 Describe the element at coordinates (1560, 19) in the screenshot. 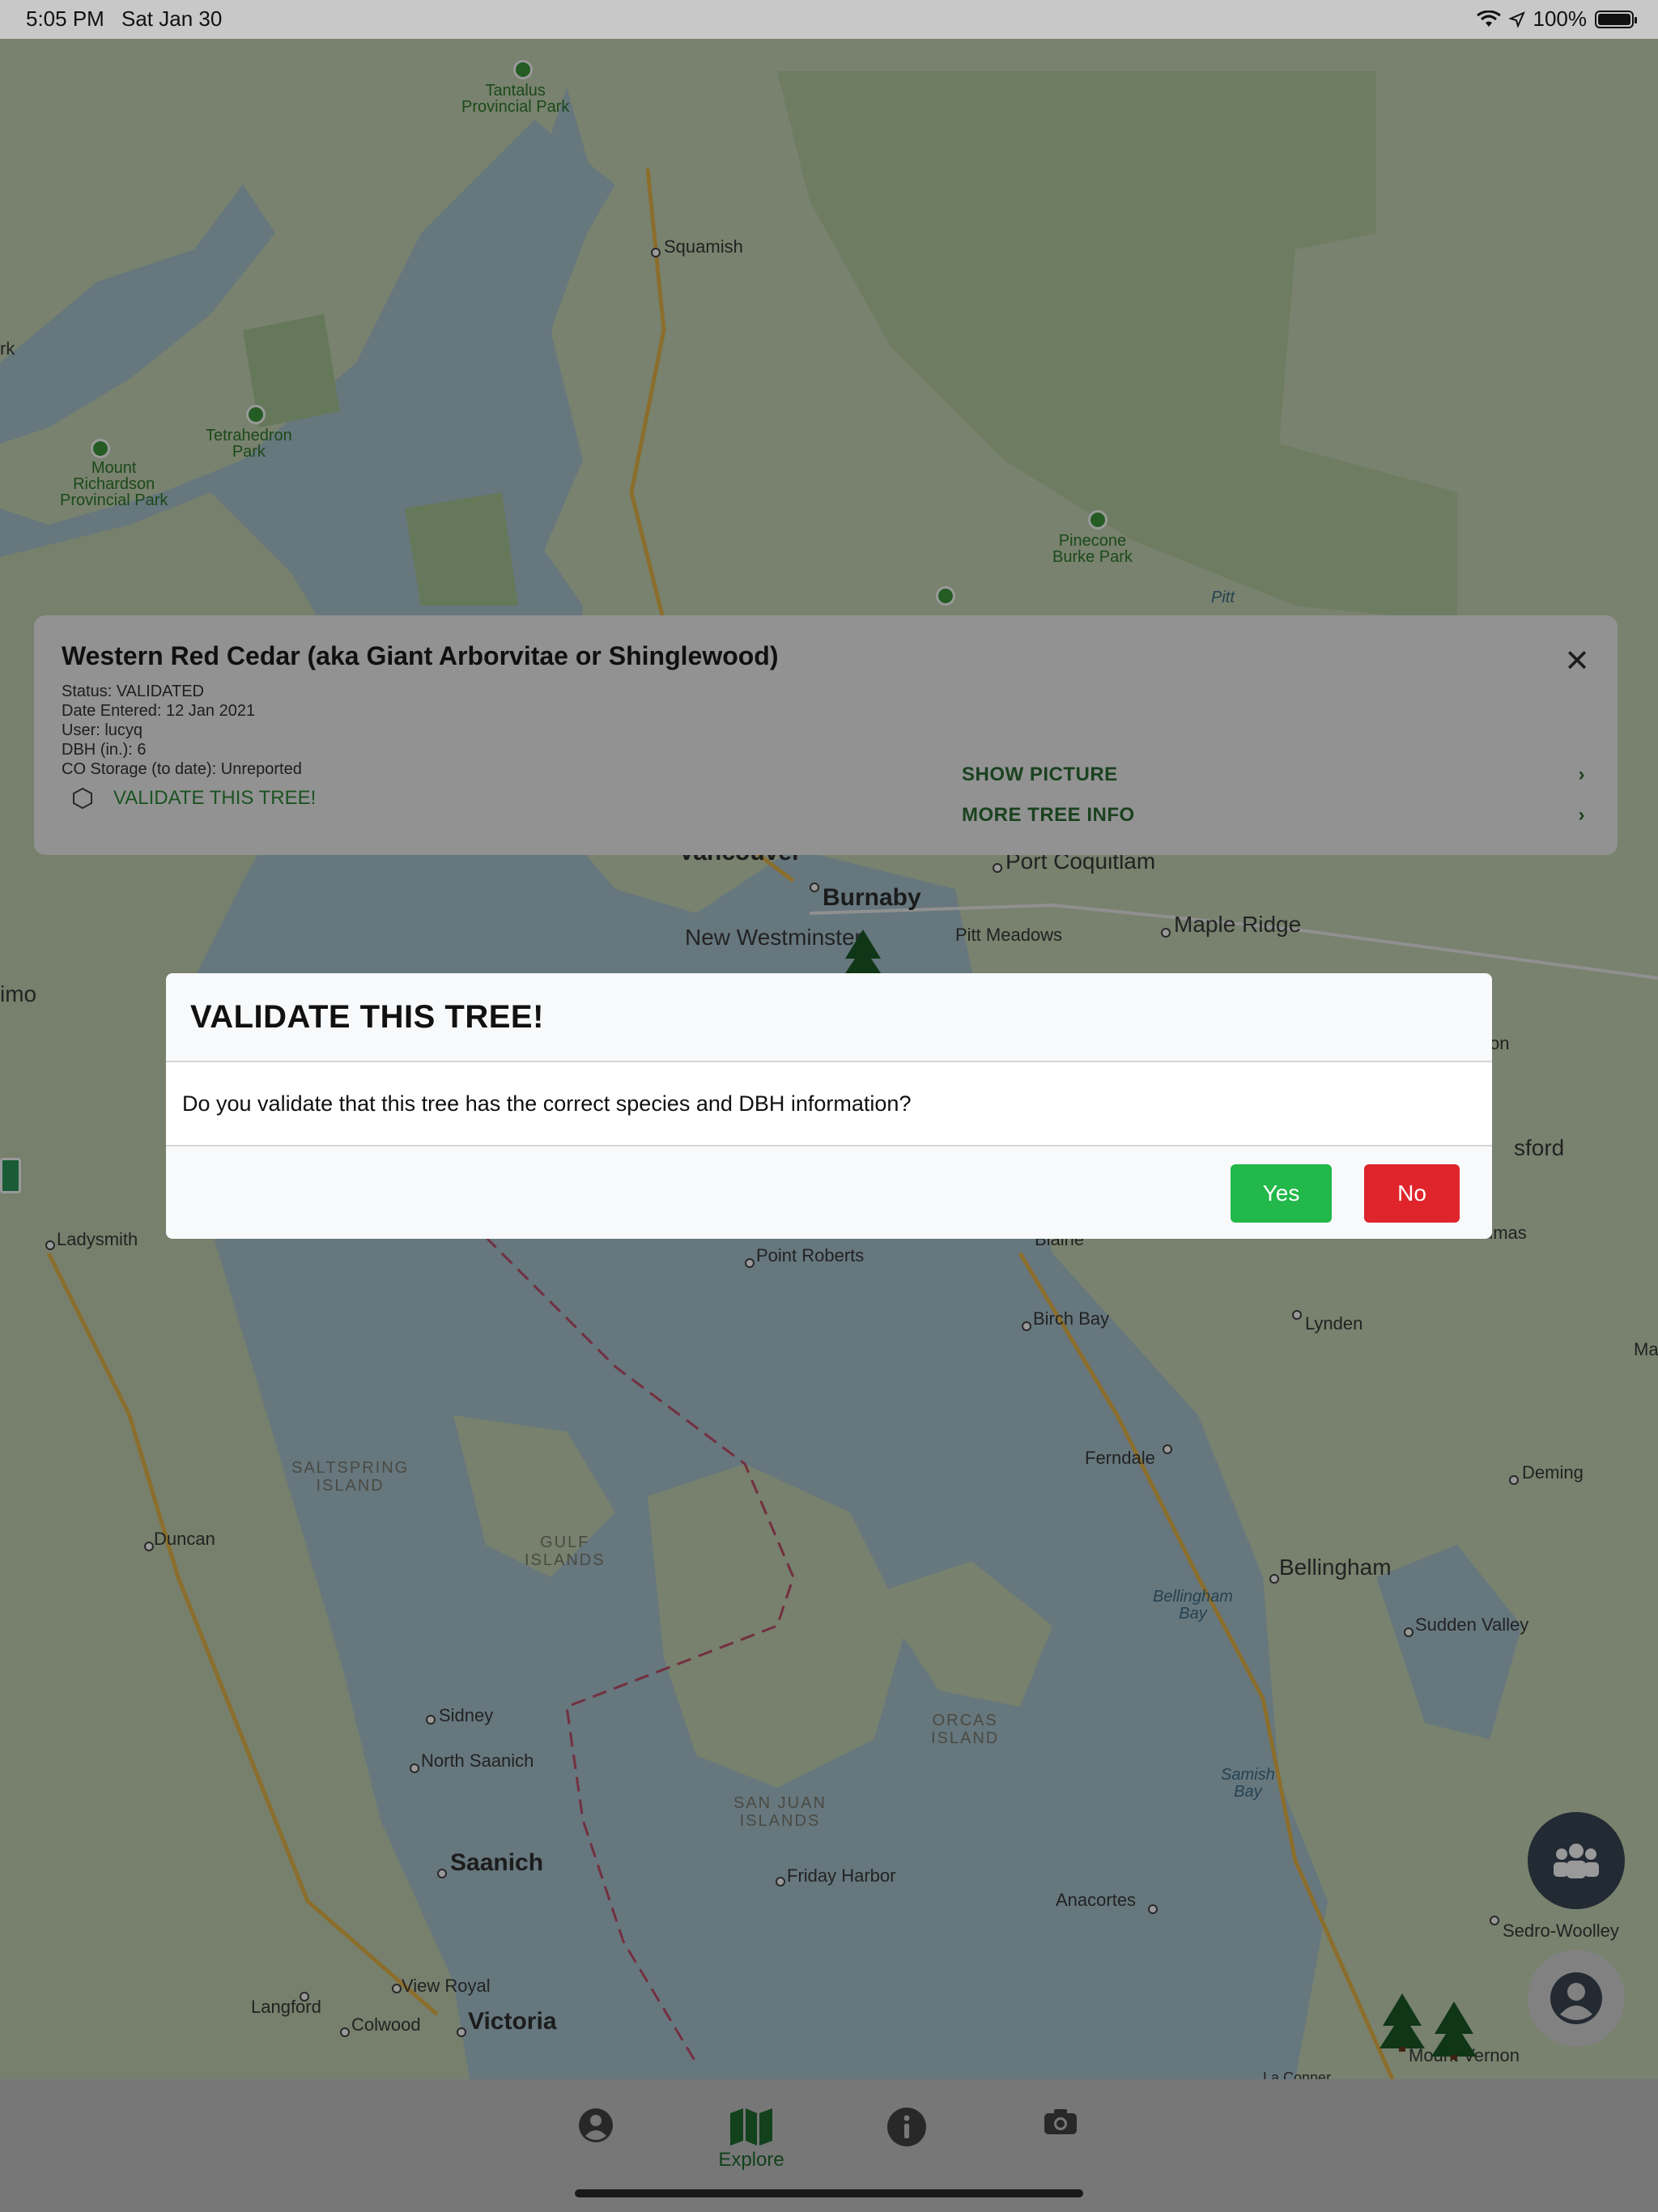

I see `battery-percent: 100%` at that location.